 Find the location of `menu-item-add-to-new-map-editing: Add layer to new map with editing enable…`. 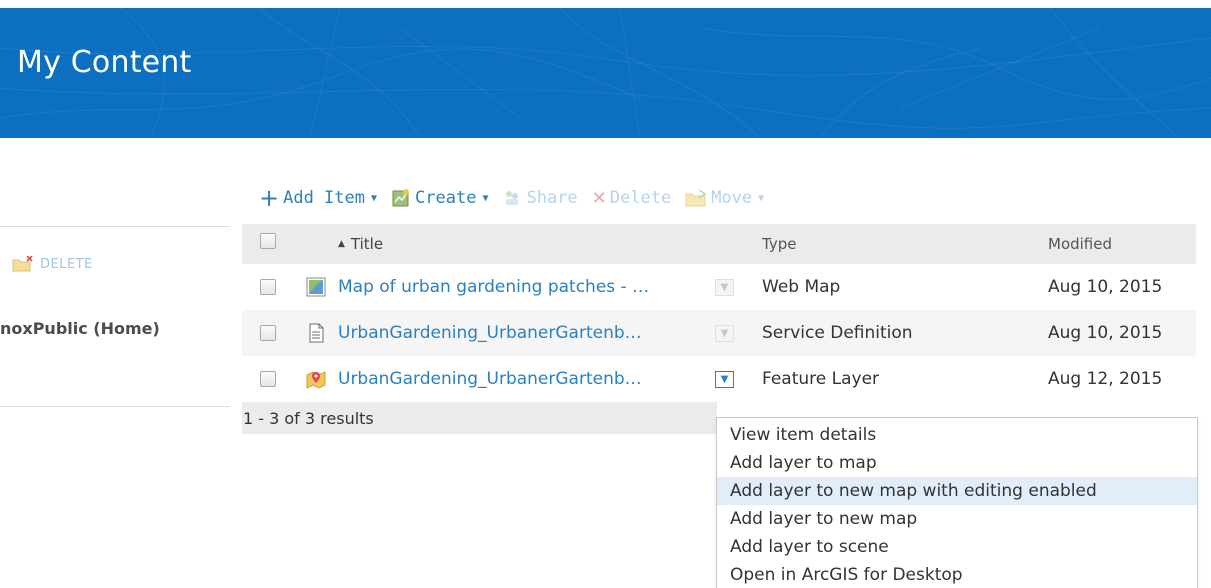

menu-item-add-to-new-map-editing: Add layer to new map with editing enable… is located at coordinates (957, 491).